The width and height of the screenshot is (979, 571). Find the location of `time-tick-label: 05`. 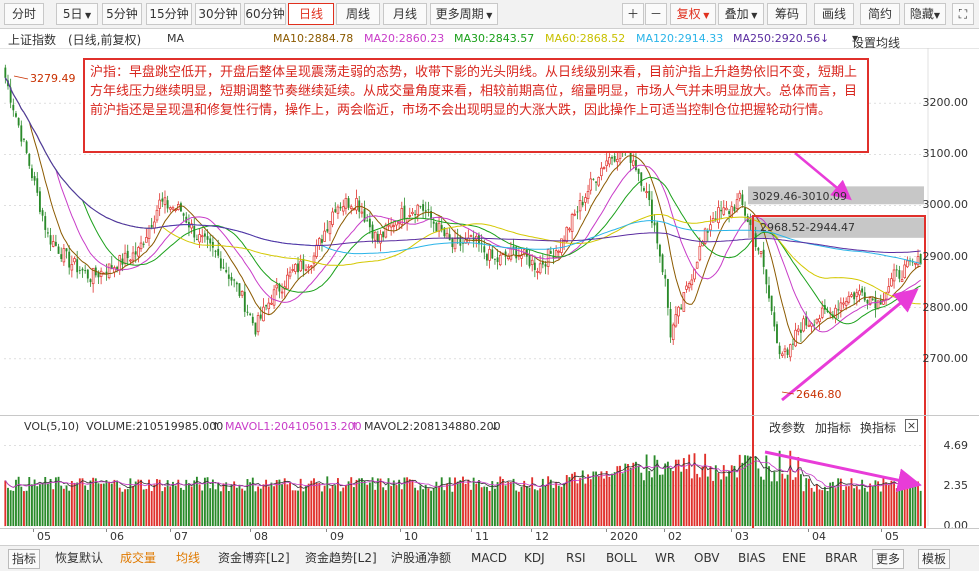

time-tick-label: 05 is located at coordinates (892, 536).